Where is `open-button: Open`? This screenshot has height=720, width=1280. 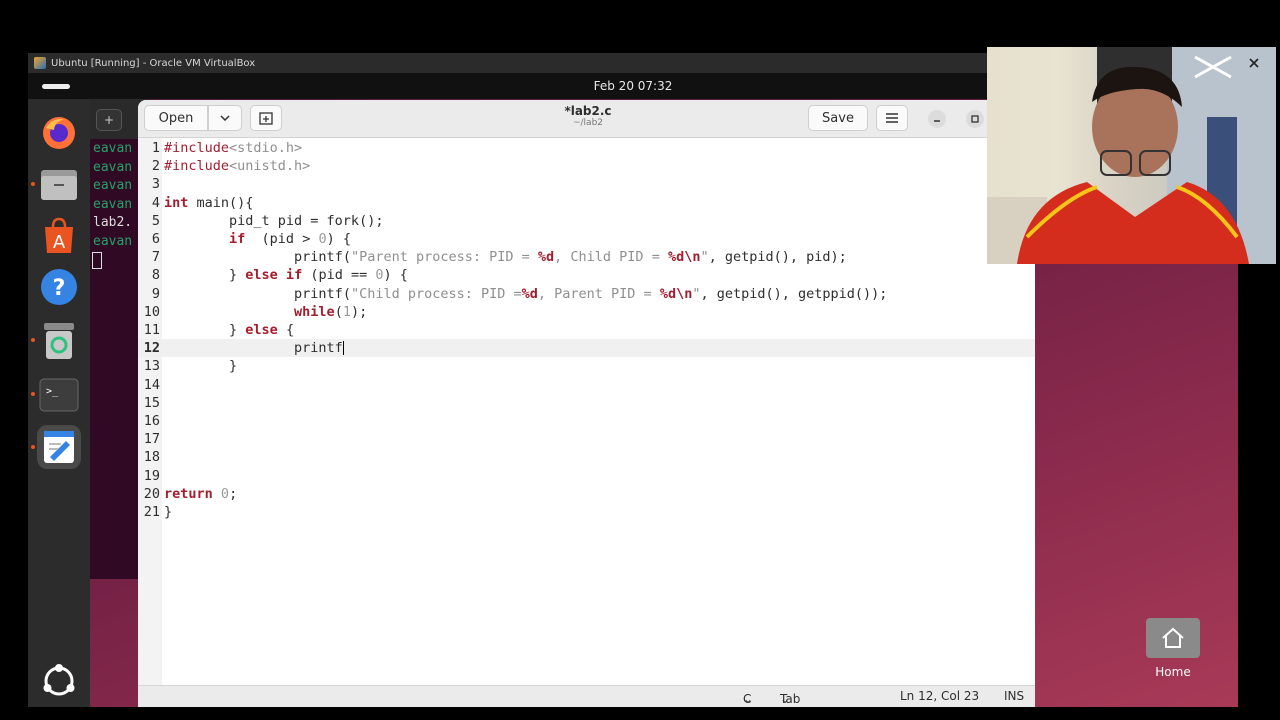
open-button: Open is located at coordinates (176, 118).